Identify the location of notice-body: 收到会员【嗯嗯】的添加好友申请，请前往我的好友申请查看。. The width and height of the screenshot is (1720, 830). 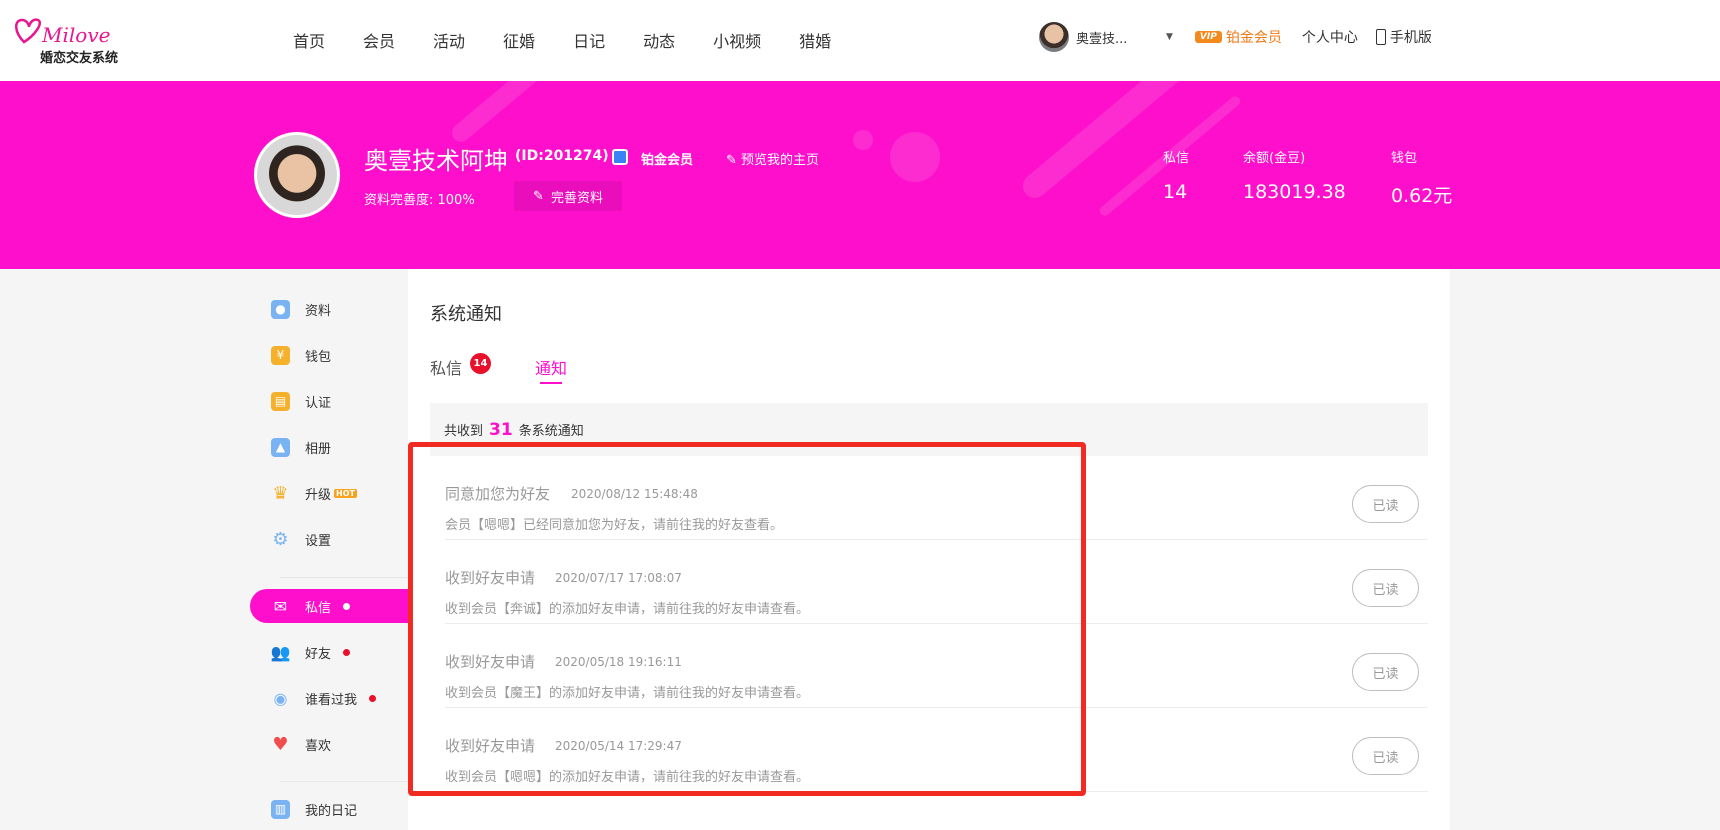
(627, 777).